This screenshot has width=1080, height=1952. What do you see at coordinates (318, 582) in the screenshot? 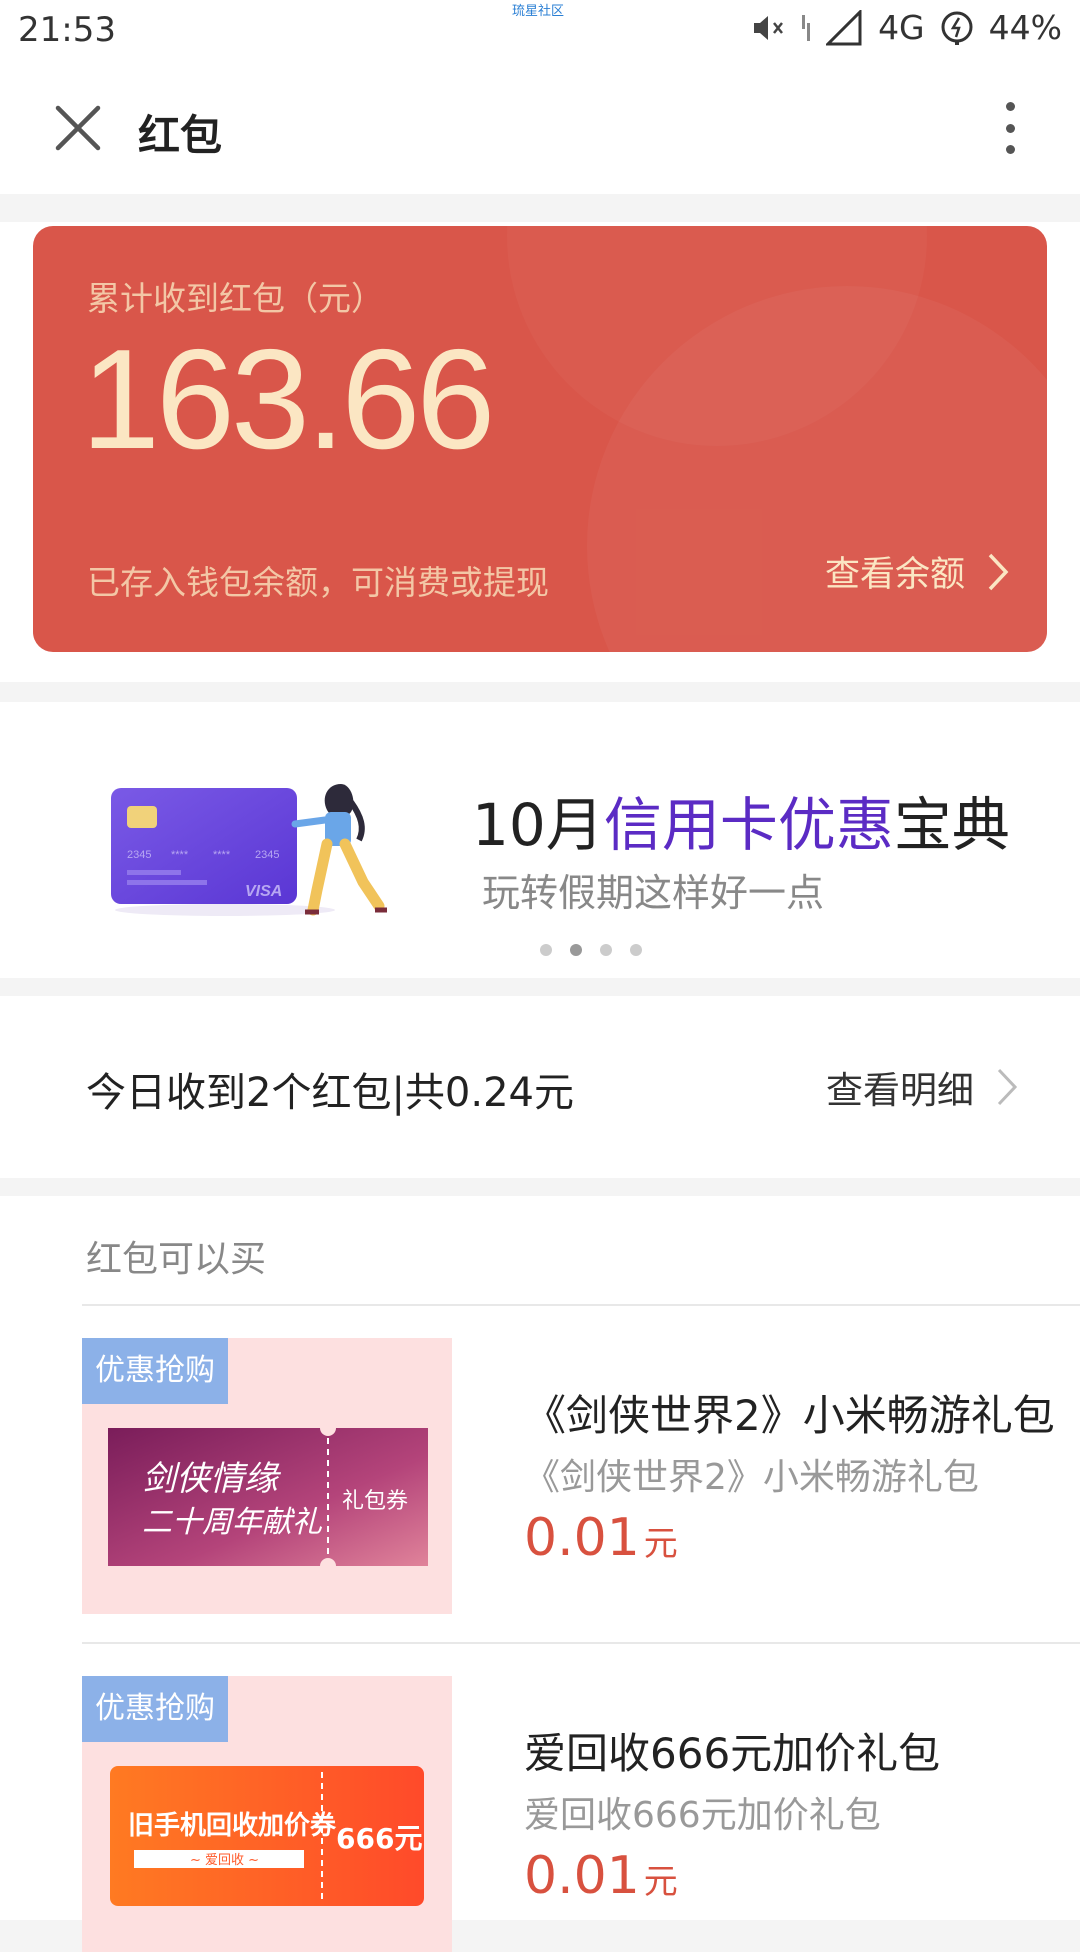
I see `balance-note: 已存入钱包余额，可消费或提现` at bounding box center [318, 582].